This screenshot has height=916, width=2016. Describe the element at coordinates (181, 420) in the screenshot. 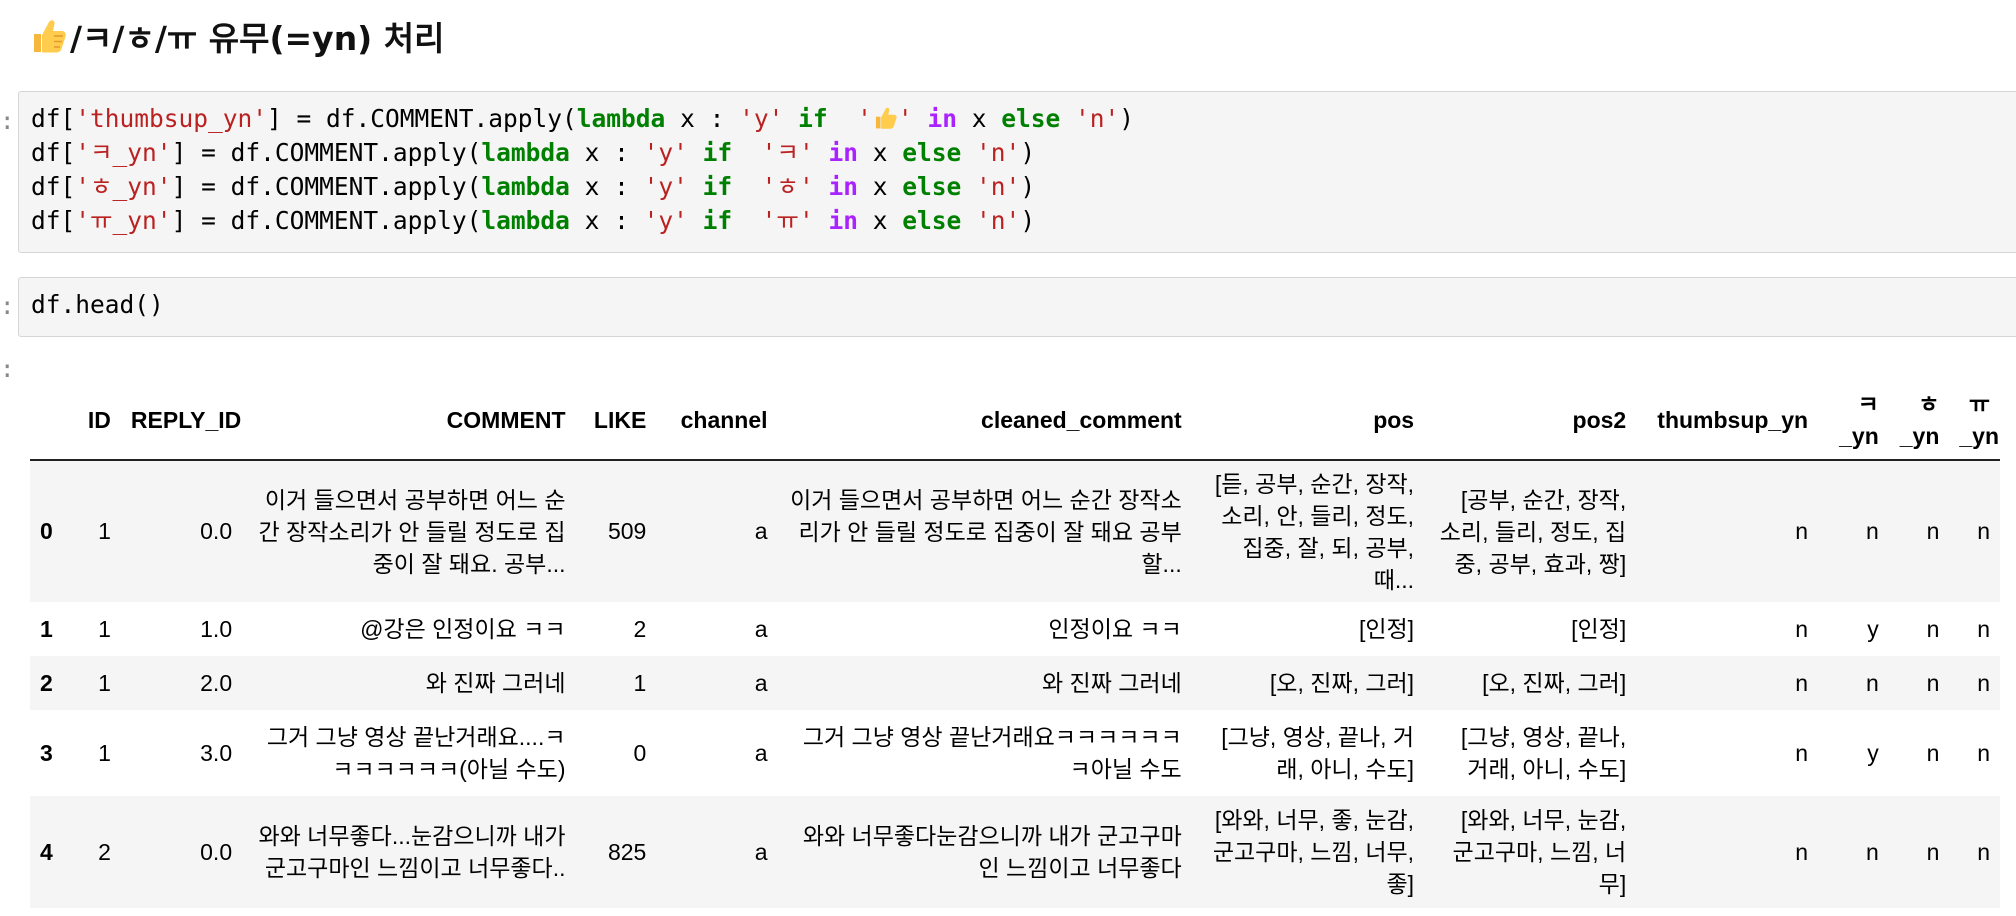

I see `column-header-reply-id: REPLY_ID` at that location.